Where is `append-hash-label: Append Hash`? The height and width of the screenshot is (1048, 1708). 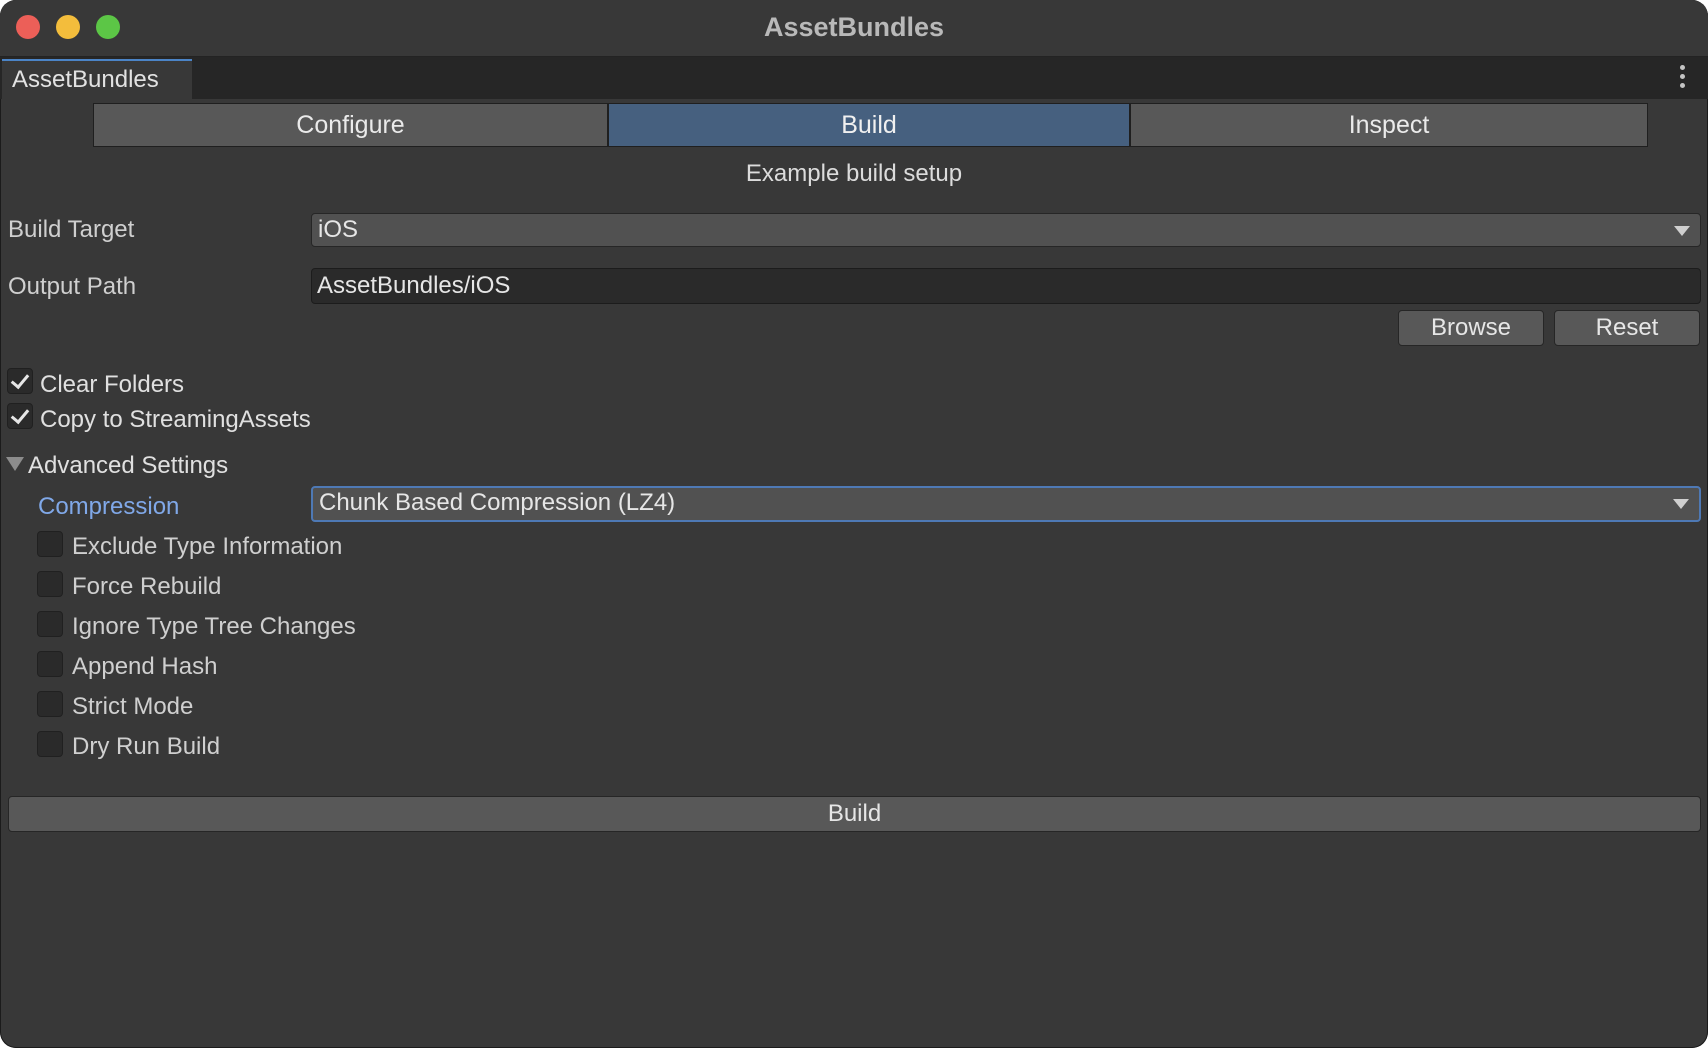
append-hash-label: Append Hash is located at coordinates (145, 666).